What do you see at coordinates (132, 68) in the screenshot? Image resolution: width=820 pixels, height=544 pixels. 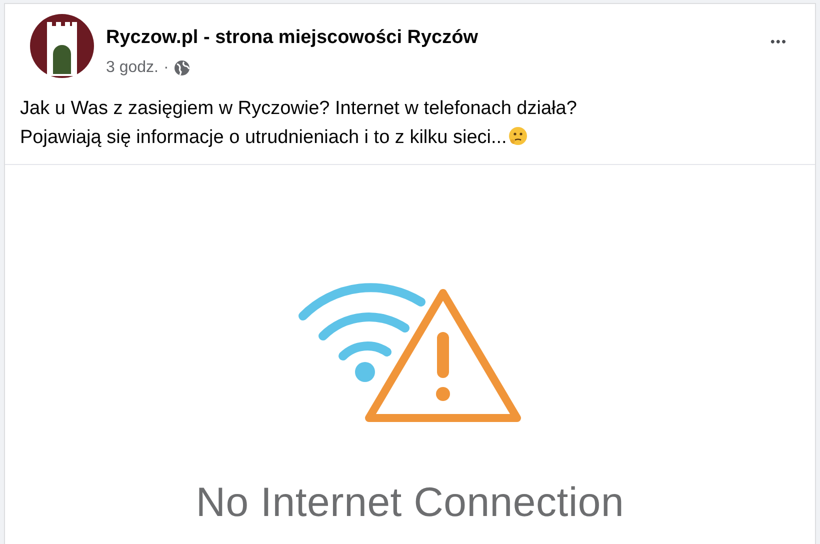 I see `post-time: 3 godz.` at bounding box center [132, 68].